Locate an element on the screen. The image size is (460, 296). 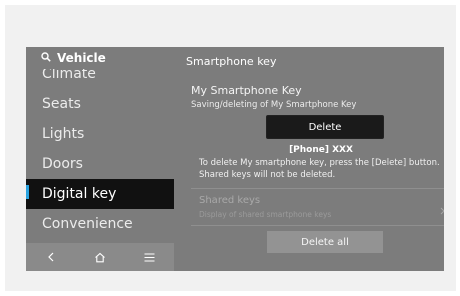
sidebar-header: Vehicle is located at coordinates (100, 58).